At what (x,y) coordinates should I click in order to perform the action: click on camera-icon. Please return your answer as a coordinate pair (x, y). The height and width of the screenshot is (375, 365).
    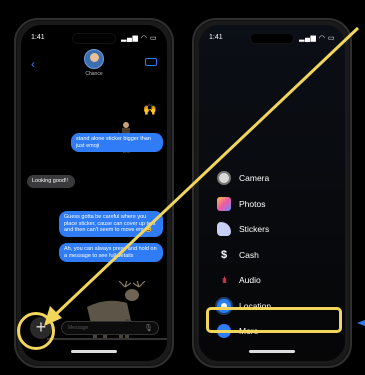
    Looking at the image, I should click on (224, 178).